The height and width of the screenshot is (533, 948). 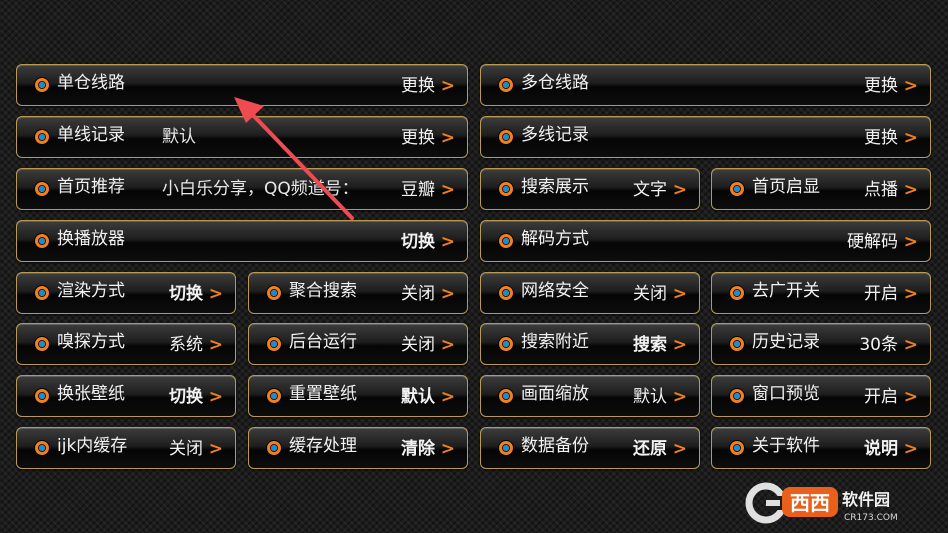 What do you see at coordinates (91, 83) in the screenshot?
I see `setting-label: 单仓线路` at bounding box center [91, 83].